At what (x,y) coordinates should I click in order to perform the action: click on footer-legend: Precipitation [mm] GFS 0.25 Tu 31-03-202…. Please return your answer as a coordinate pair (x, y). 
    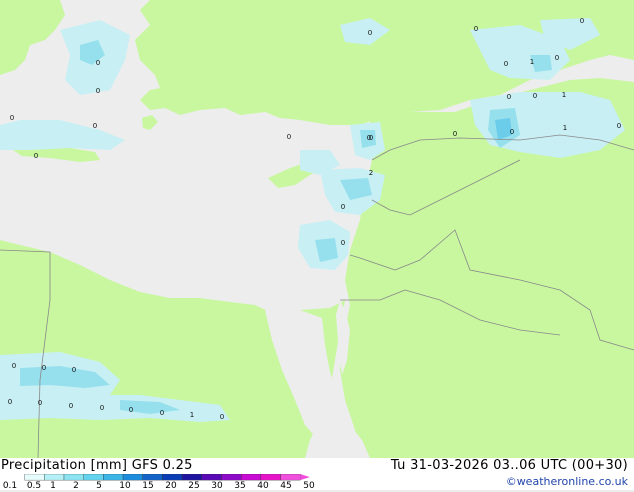
    Looking at the image, I should click on (317, 475).